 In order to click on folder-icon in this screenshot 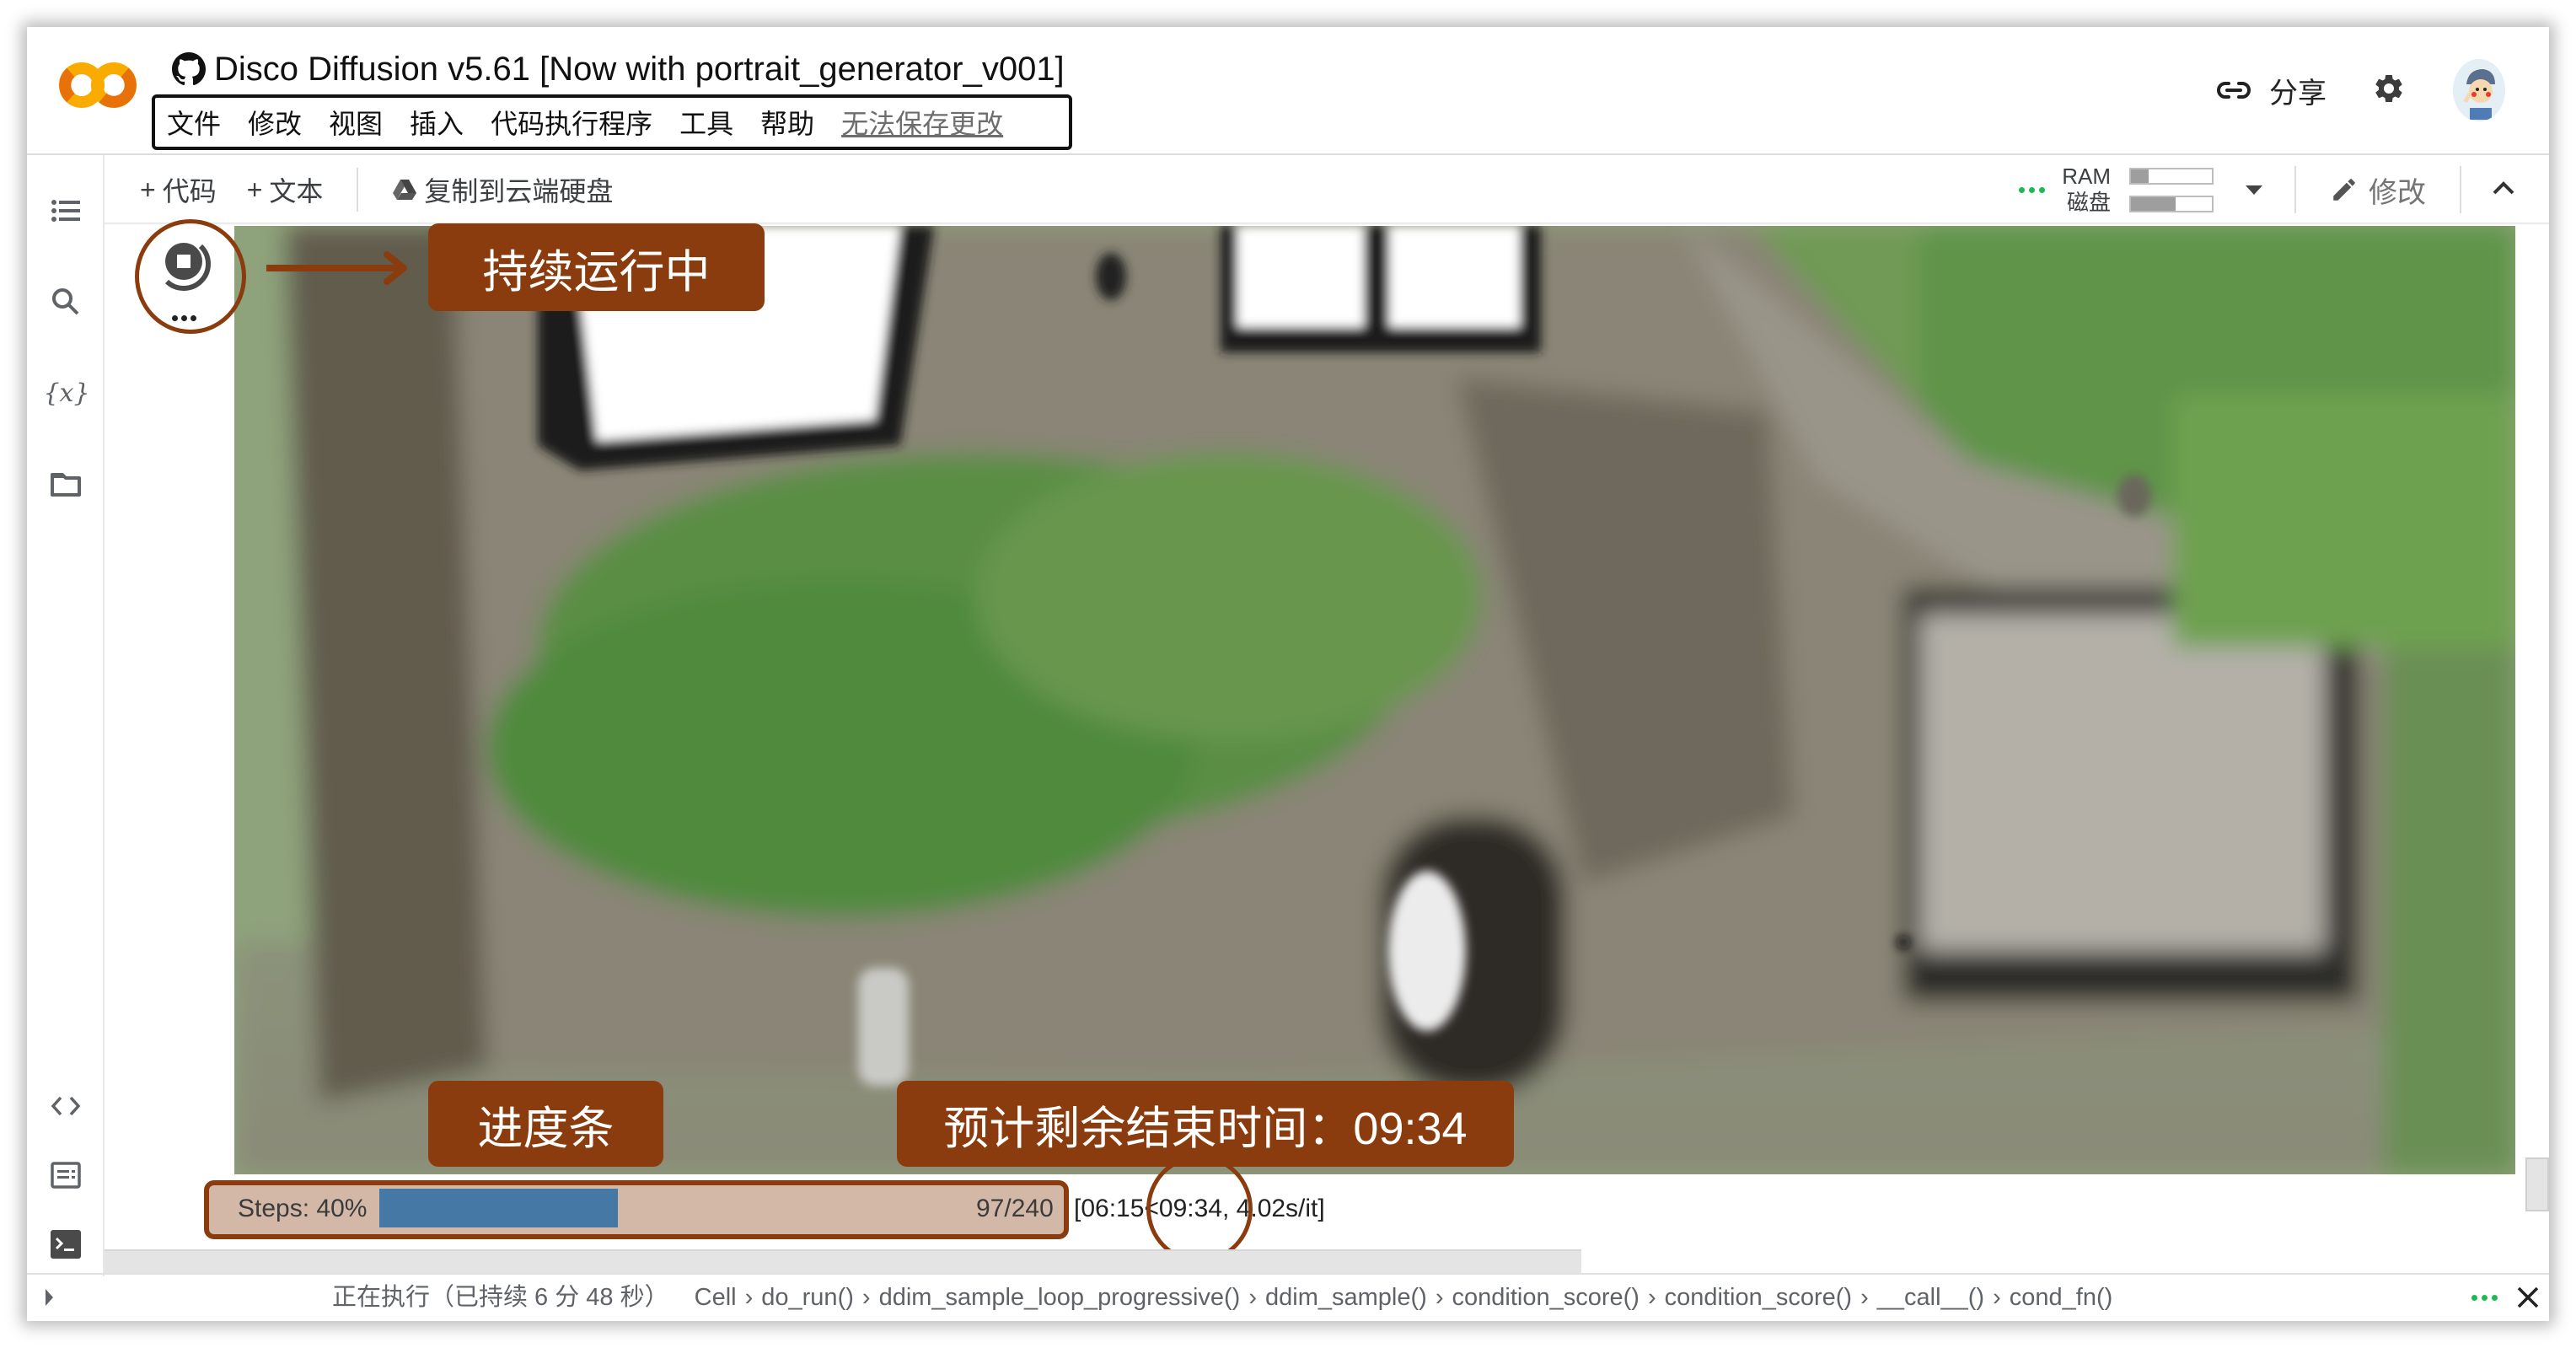, I will do `click(66, 485)`.